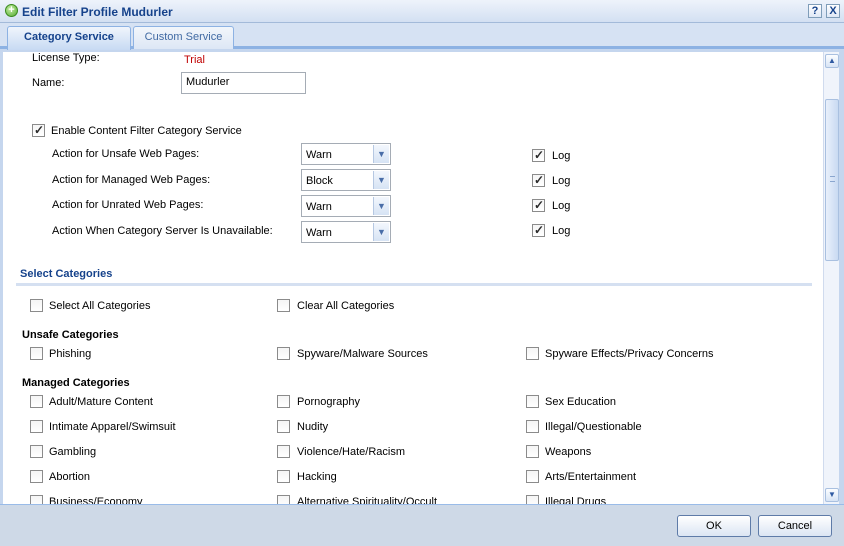  What do you see at coordinates (561, 156) in the screenshot?
I see `log-unsafe-label: Log` at bounding box center [561, 156].